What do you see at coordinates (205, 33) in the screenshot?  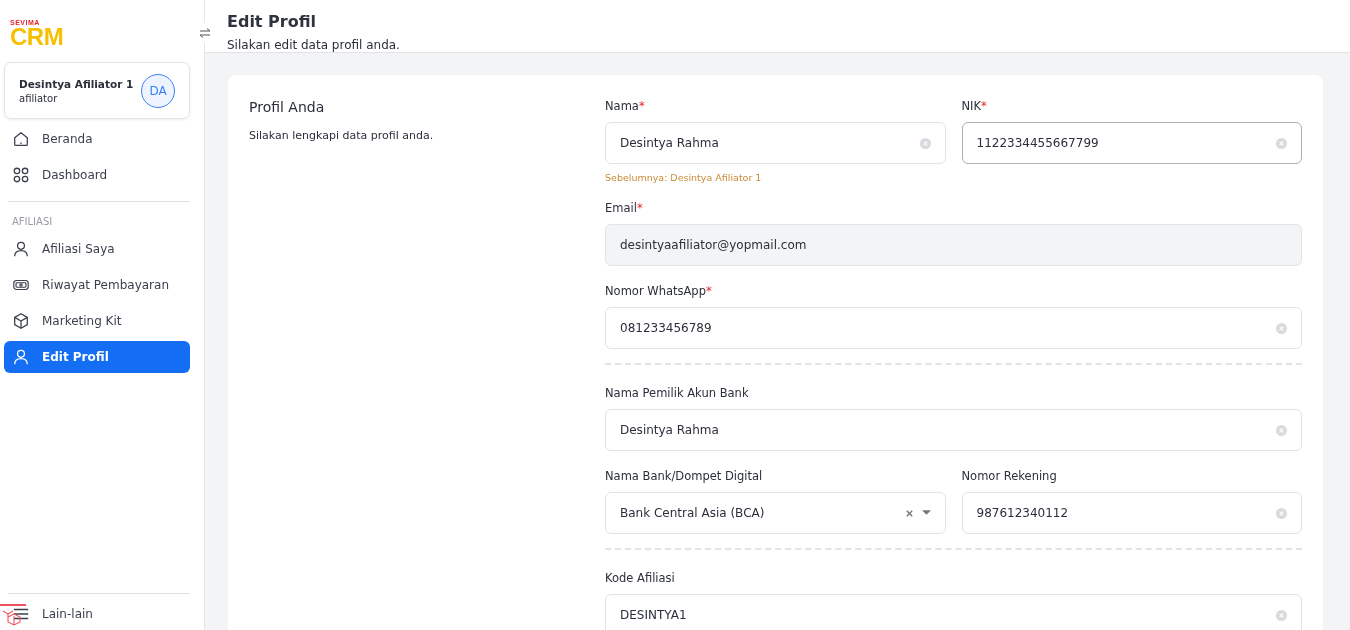 I see `swap-arrows-icon` at bounding box center [205, 33].